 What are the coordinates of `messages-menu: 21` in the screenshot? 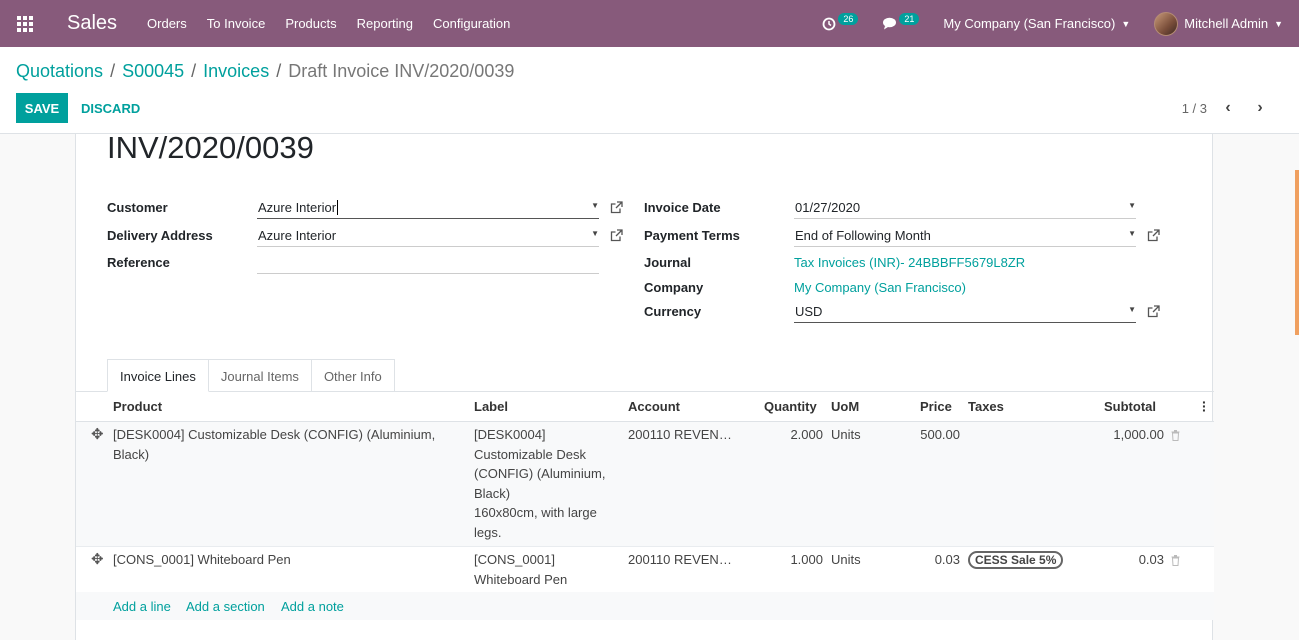 It's located at (901, 21).